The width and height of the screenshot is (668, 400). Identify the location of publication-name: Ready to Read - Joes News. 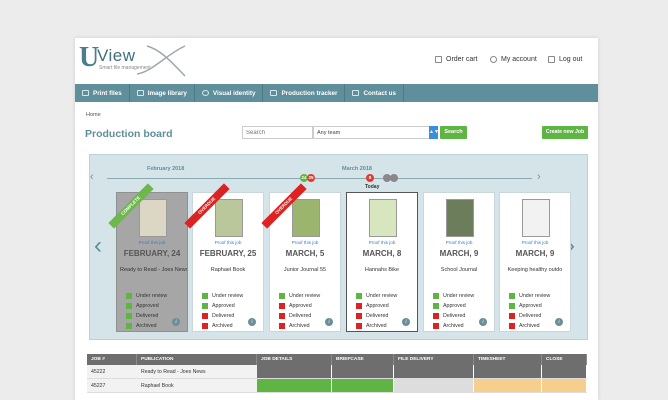
(197, 371).